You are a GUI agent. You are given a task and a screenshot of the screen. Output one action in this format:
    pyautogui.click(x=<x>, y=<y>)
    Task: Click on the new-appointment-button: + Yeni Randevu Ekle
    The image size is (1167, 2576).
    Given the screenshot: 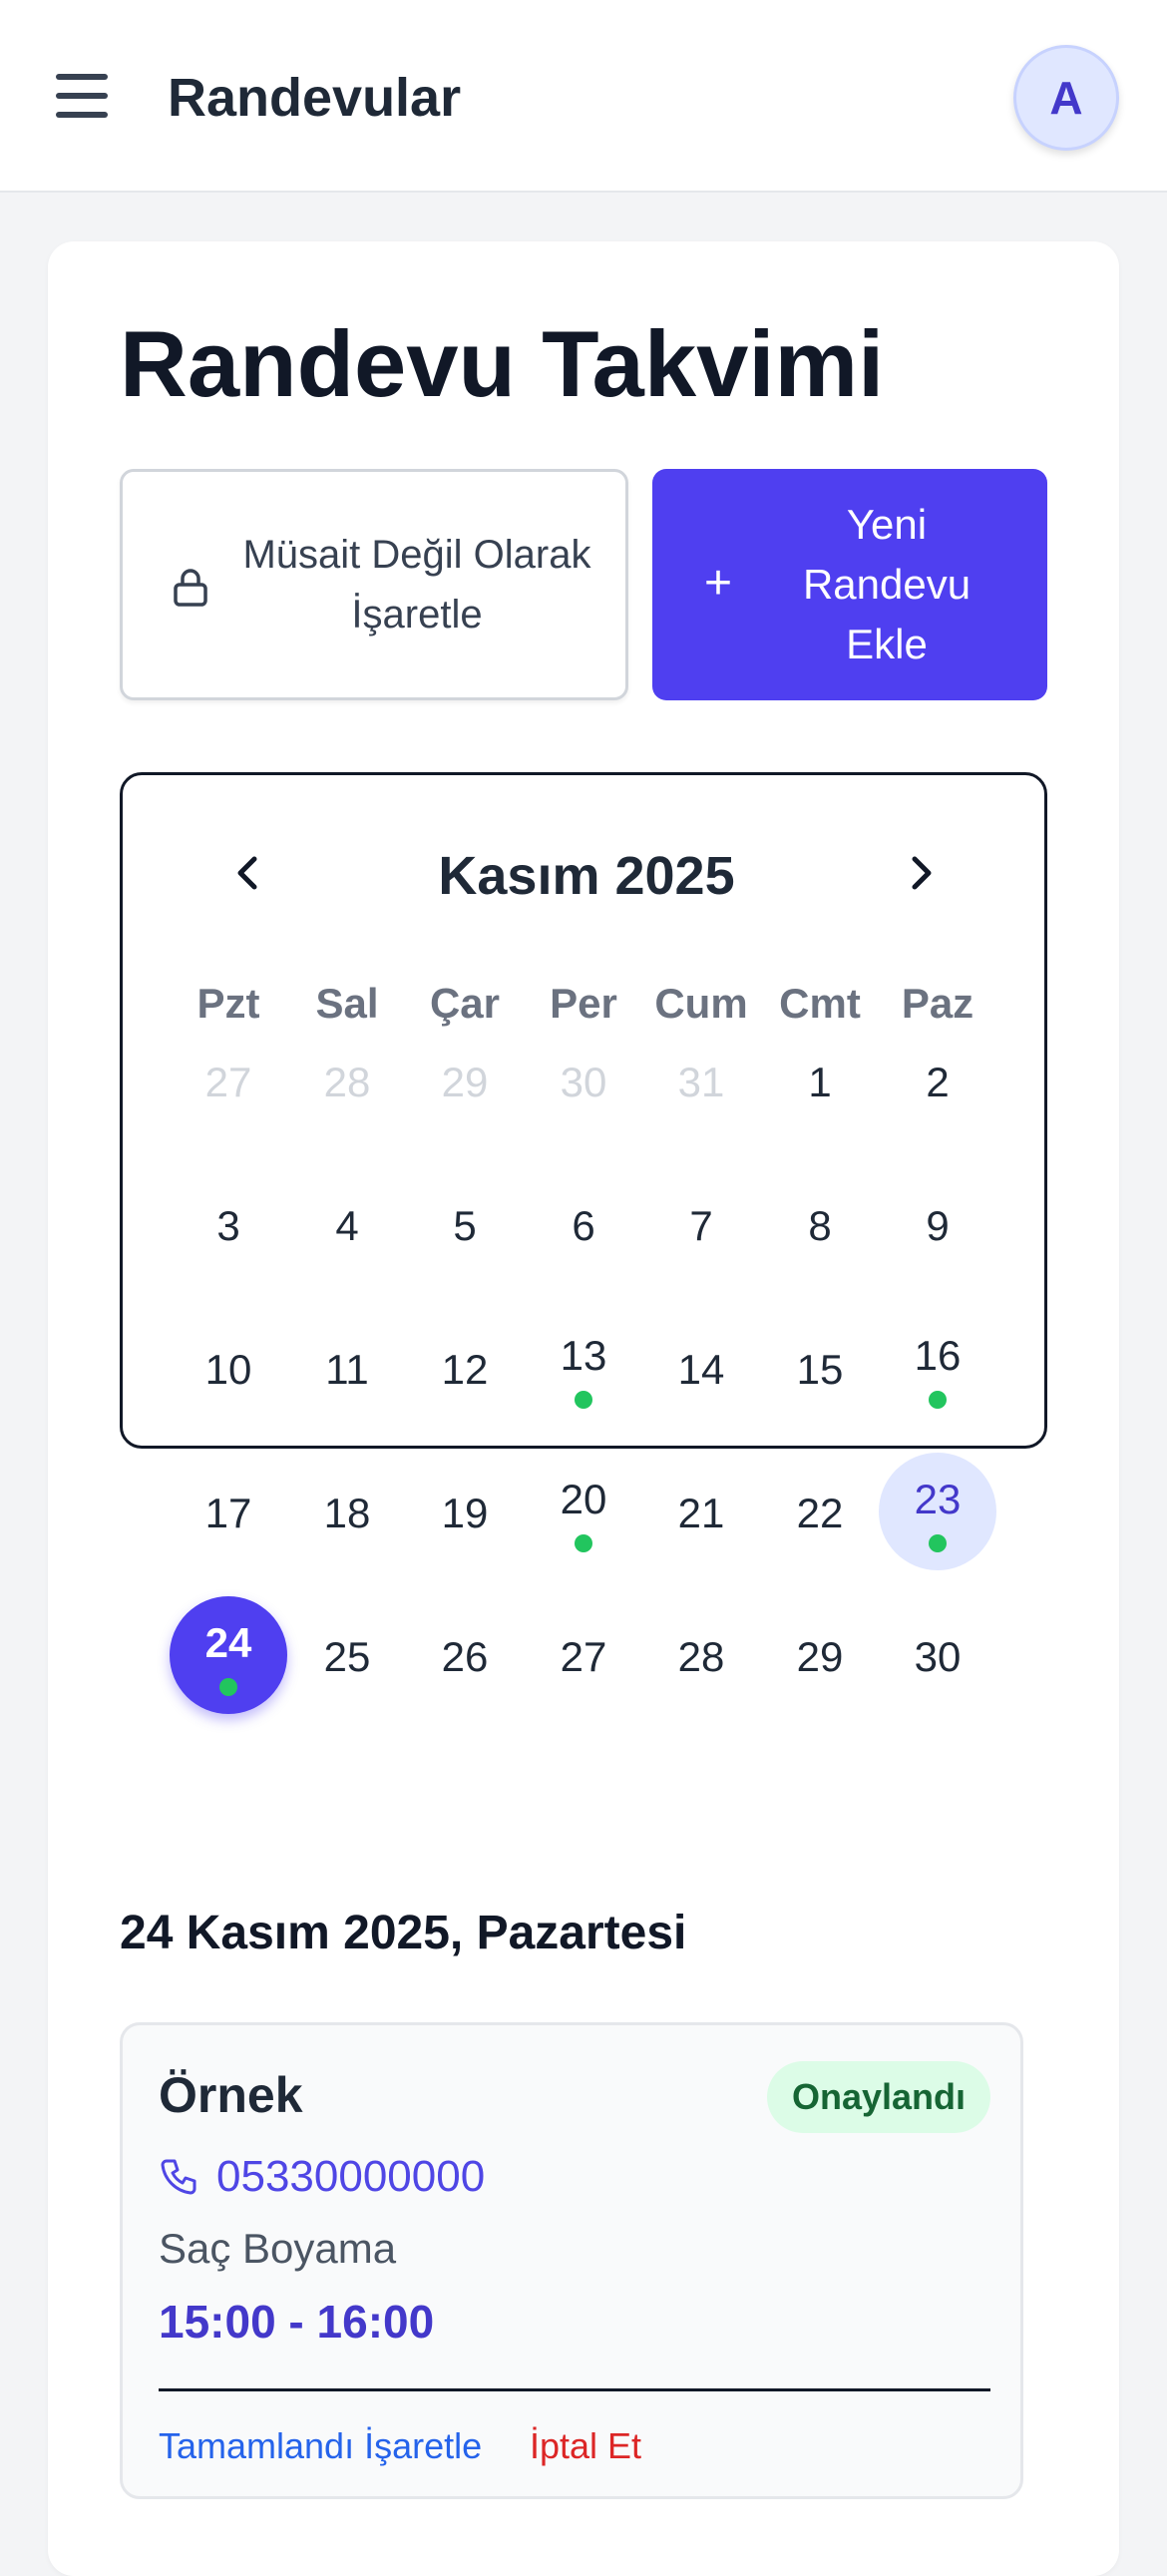 What is the action you would take?
    pyautogui.click(x=849, y=584)
    